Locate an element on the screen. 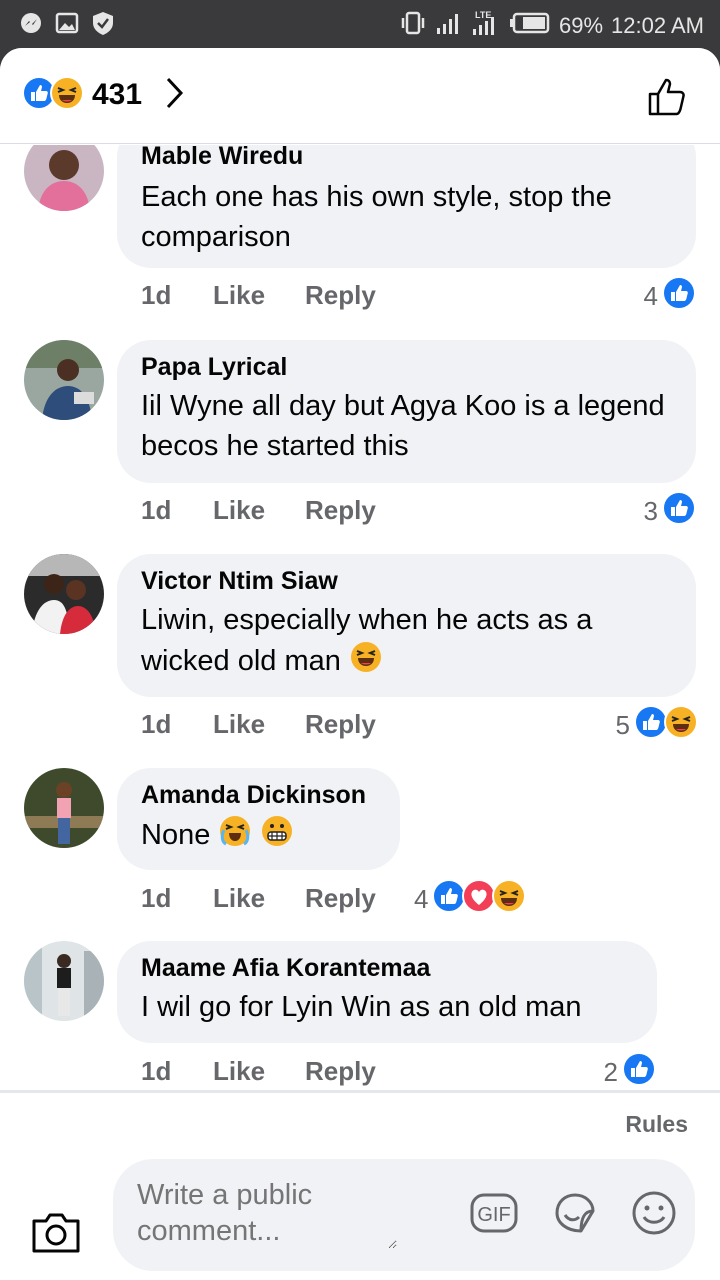  grimacing-emoji-icon is located at coordinates (277, 836).